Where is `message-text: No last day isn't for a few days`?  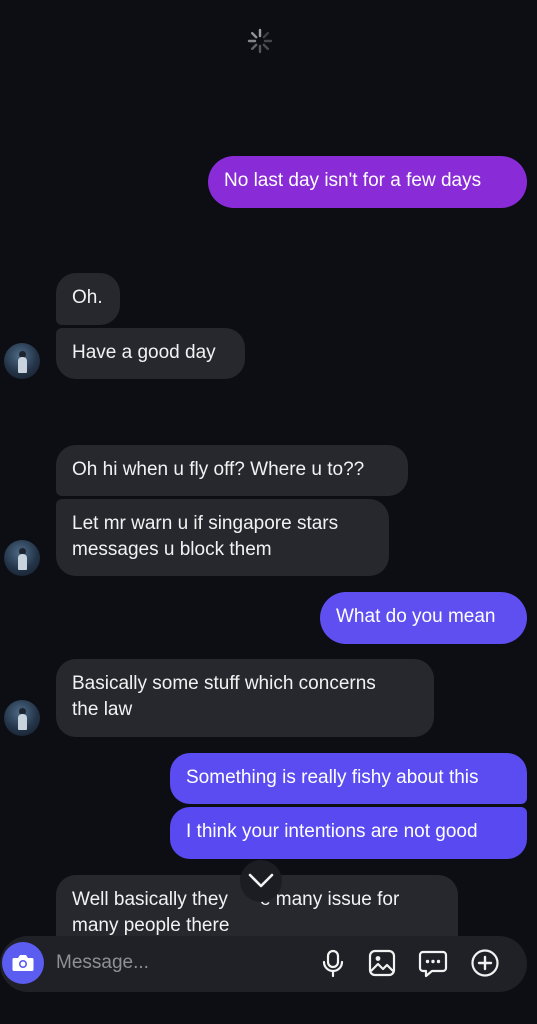 message-text: No last day isn't for a few days is located at coordinates (353, 180).